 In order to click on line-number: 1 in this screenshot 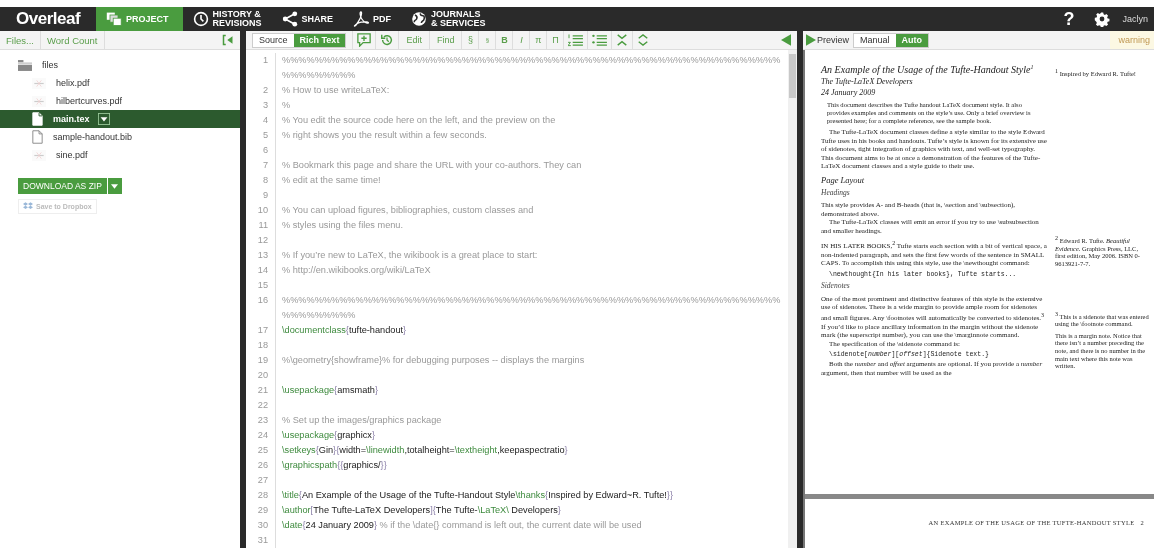, I will do `click(261, 68)`.